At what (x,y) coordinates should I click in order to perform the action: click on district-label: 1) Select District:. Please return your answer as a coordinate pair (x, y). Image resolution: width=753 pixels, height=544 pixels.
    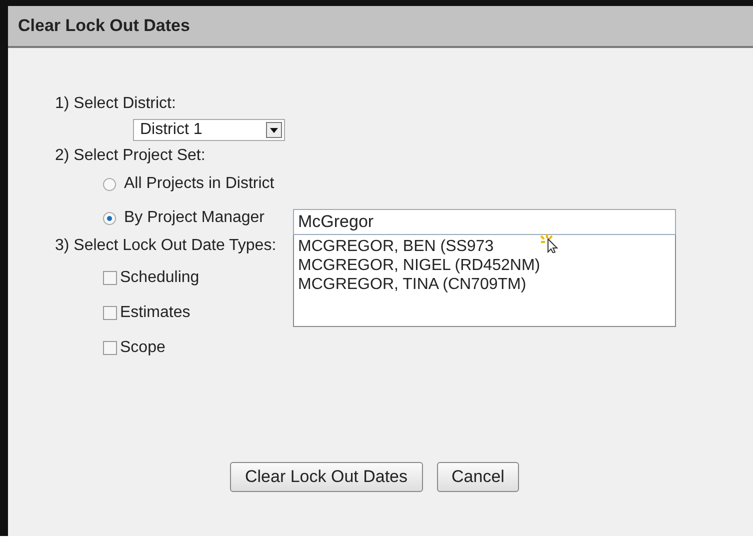
    Looking at the image, I should click on (116, 104).